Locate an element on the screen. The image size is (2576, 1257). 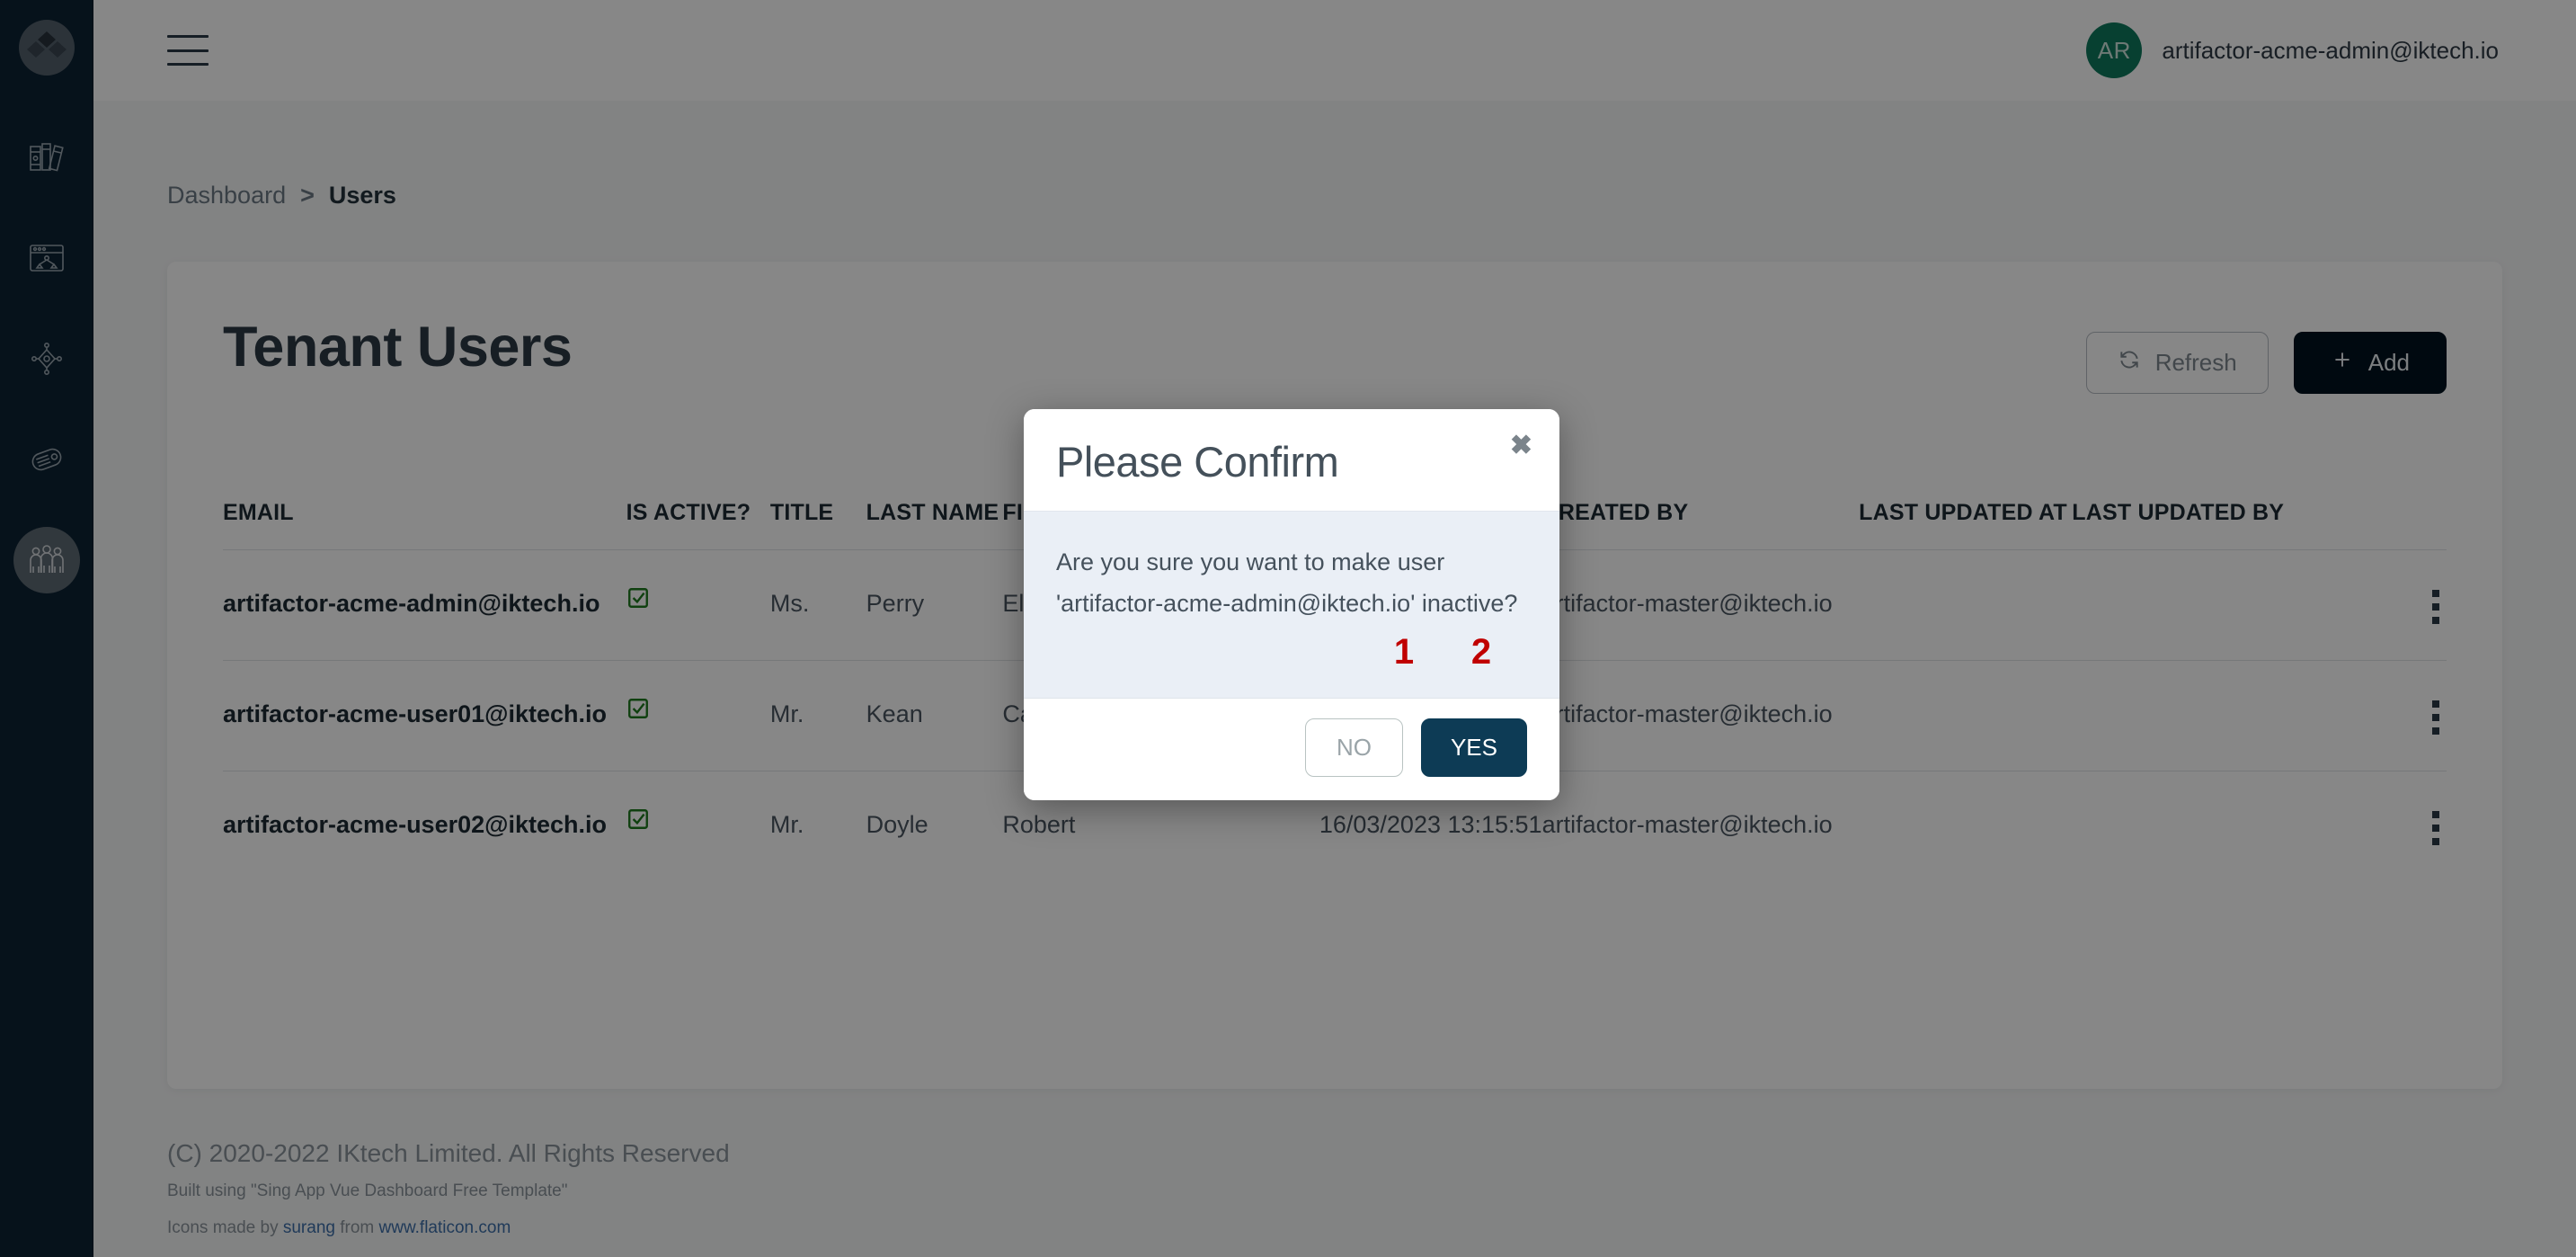
modal-footer: NO YES is located at coordinates (1291, 750).